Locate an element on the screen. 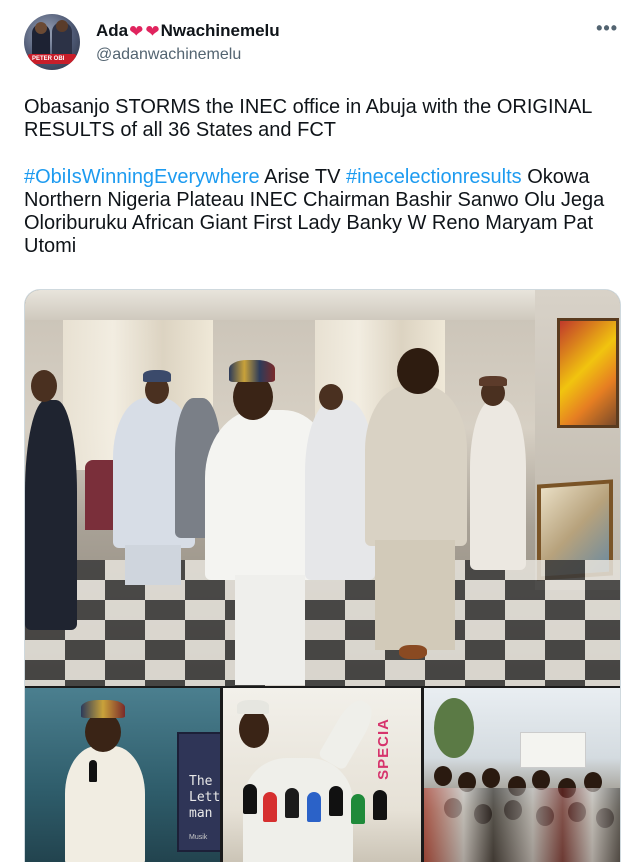 The image size is (640, 862). tweet-text-segment: Arise TV is located at coordinates (302, 177).